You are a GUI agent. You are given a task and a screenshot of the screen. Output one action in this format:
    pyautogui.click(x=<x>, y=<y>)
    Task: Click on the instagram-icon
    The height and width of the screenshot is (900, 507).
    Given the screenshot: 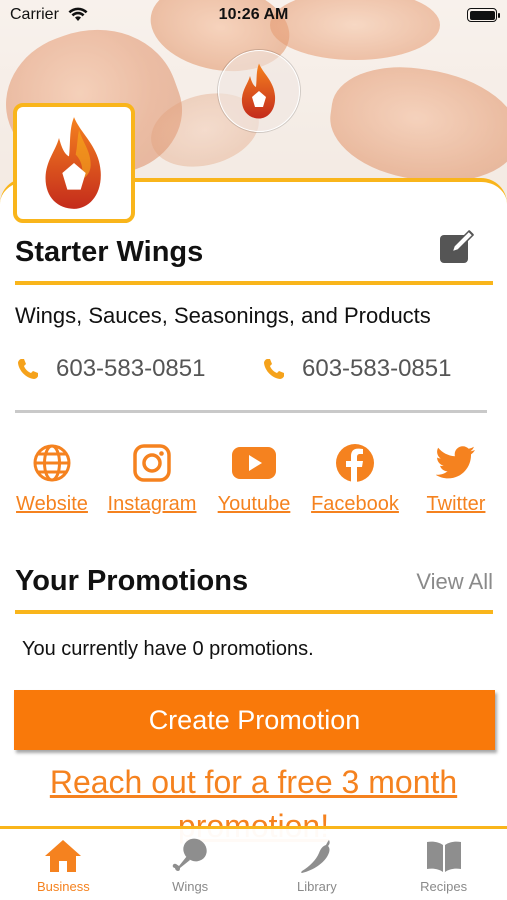 What is the action you would take?
    pyautogui.click(x=152, y=463)
    